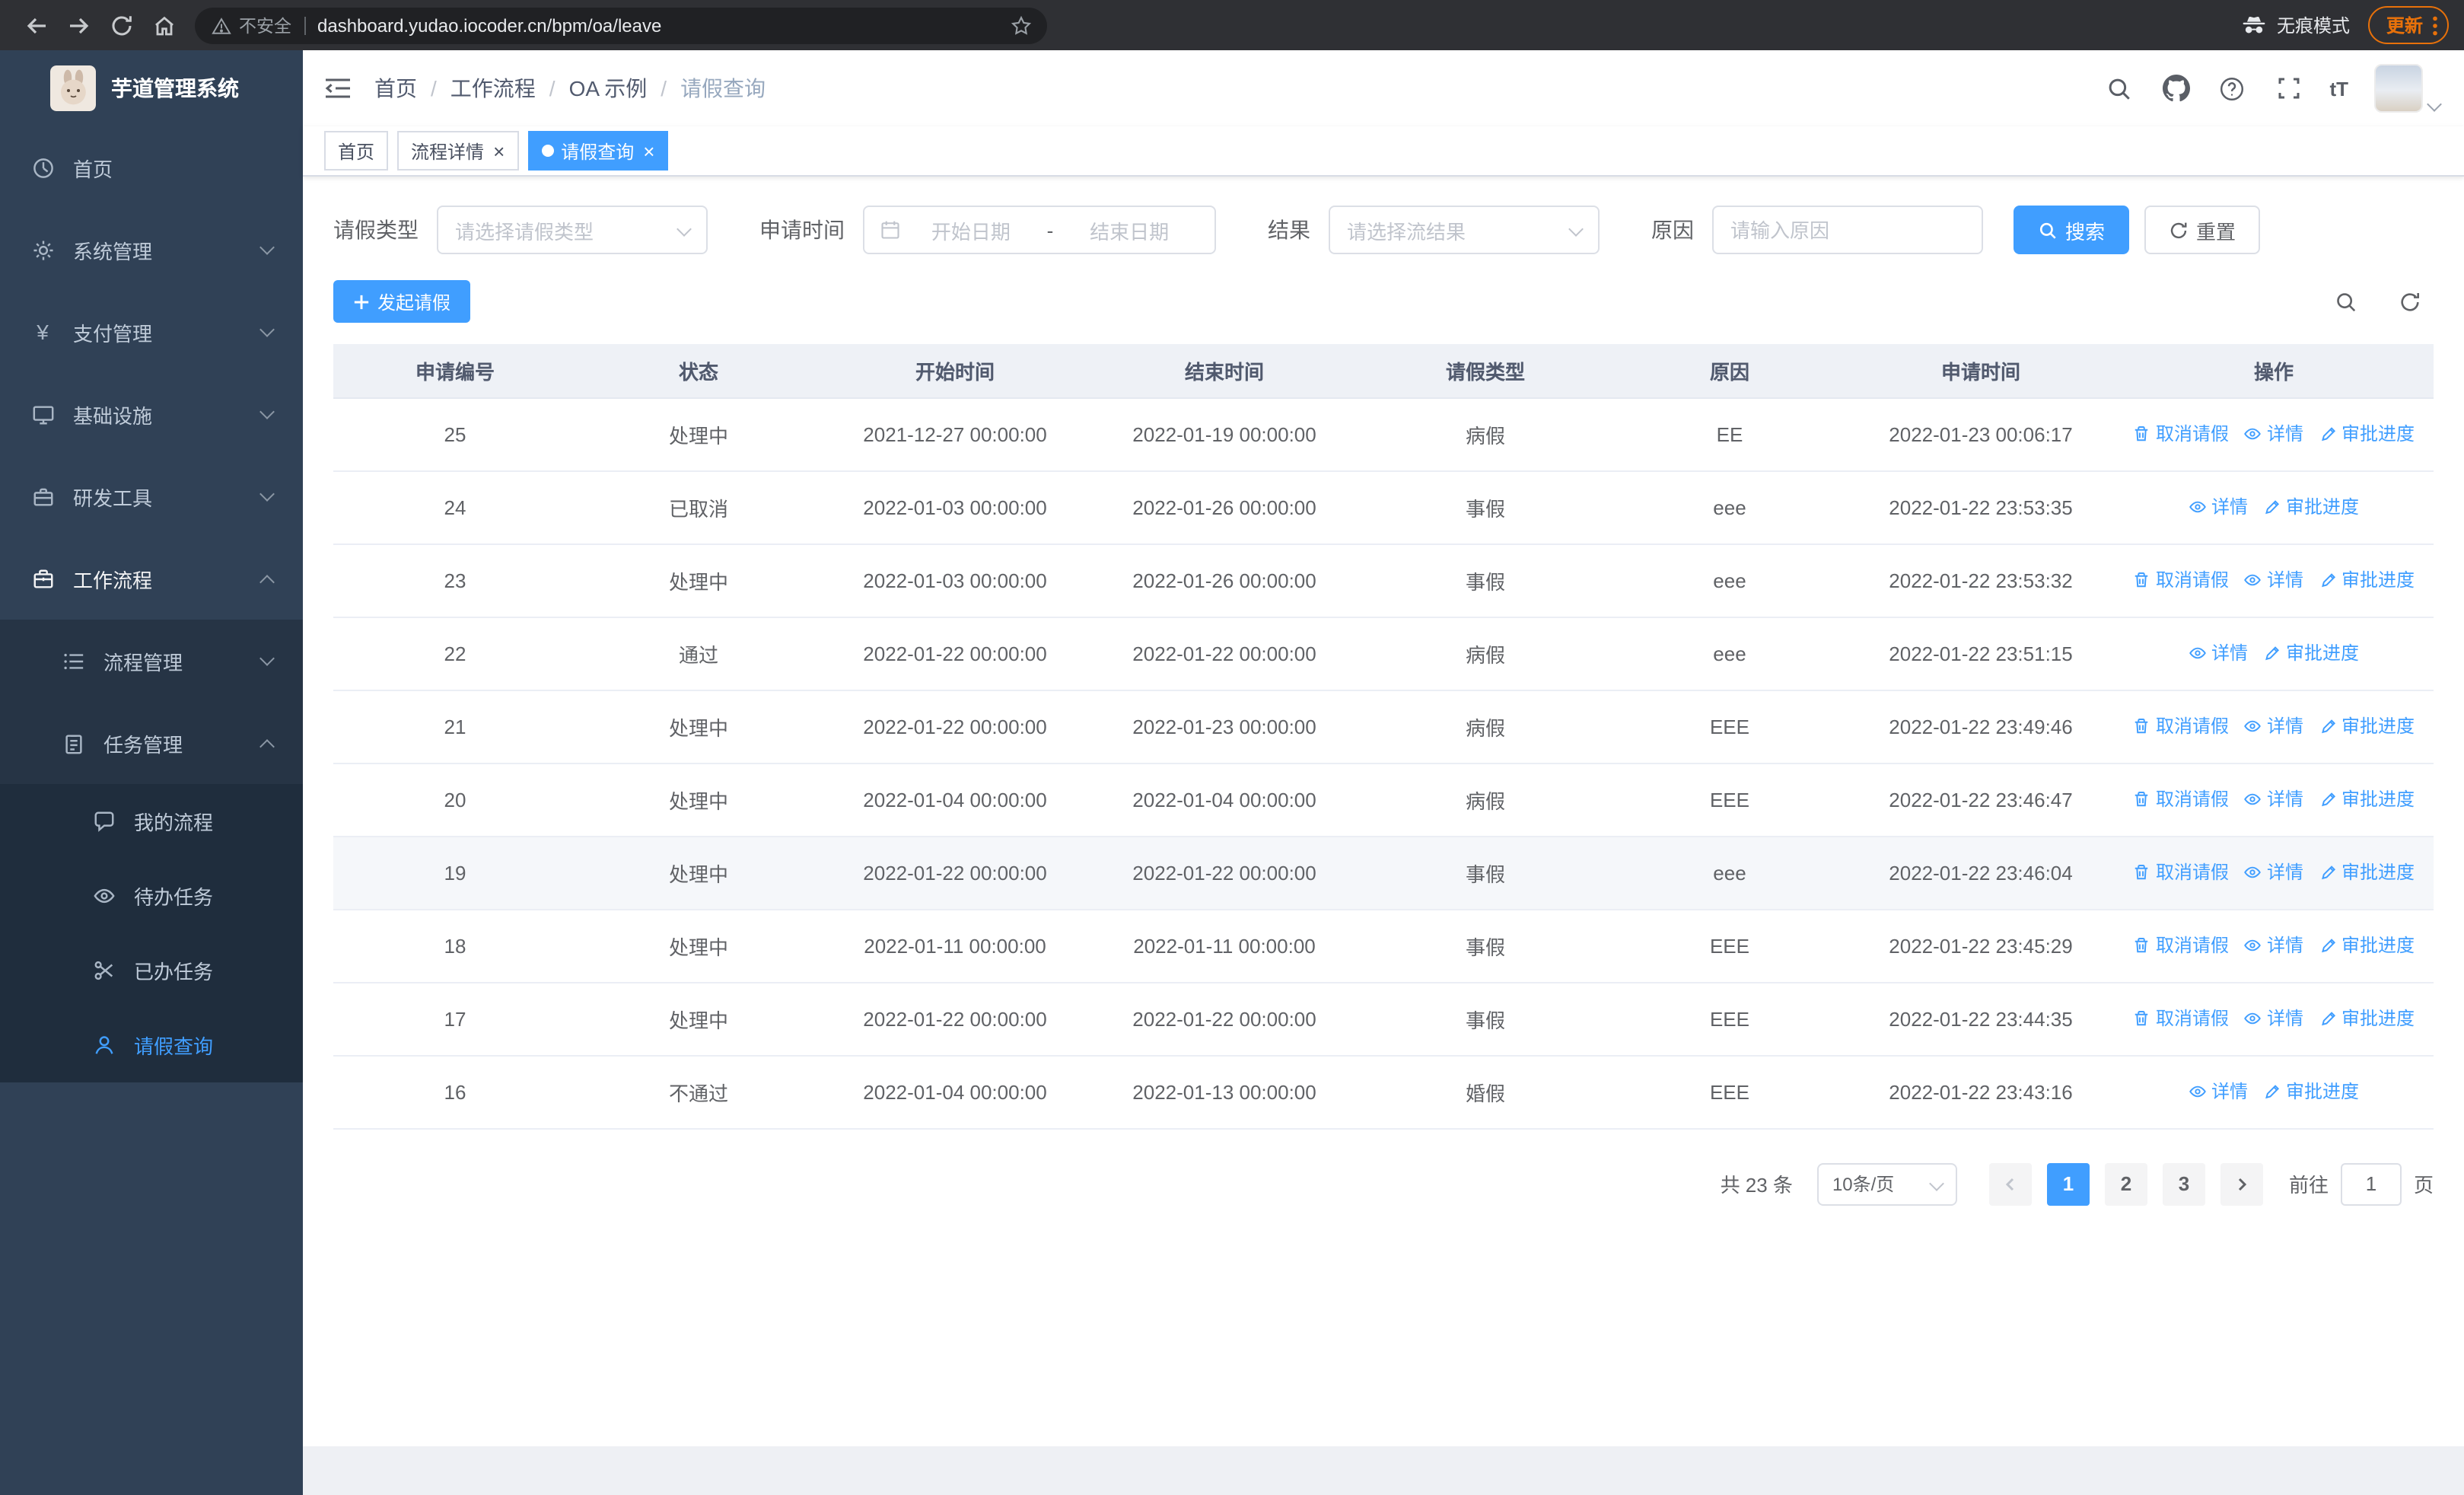 This screenshot has height=1495, width=2464. I want to click on page-buttons: 123, so click(2126, 1183).